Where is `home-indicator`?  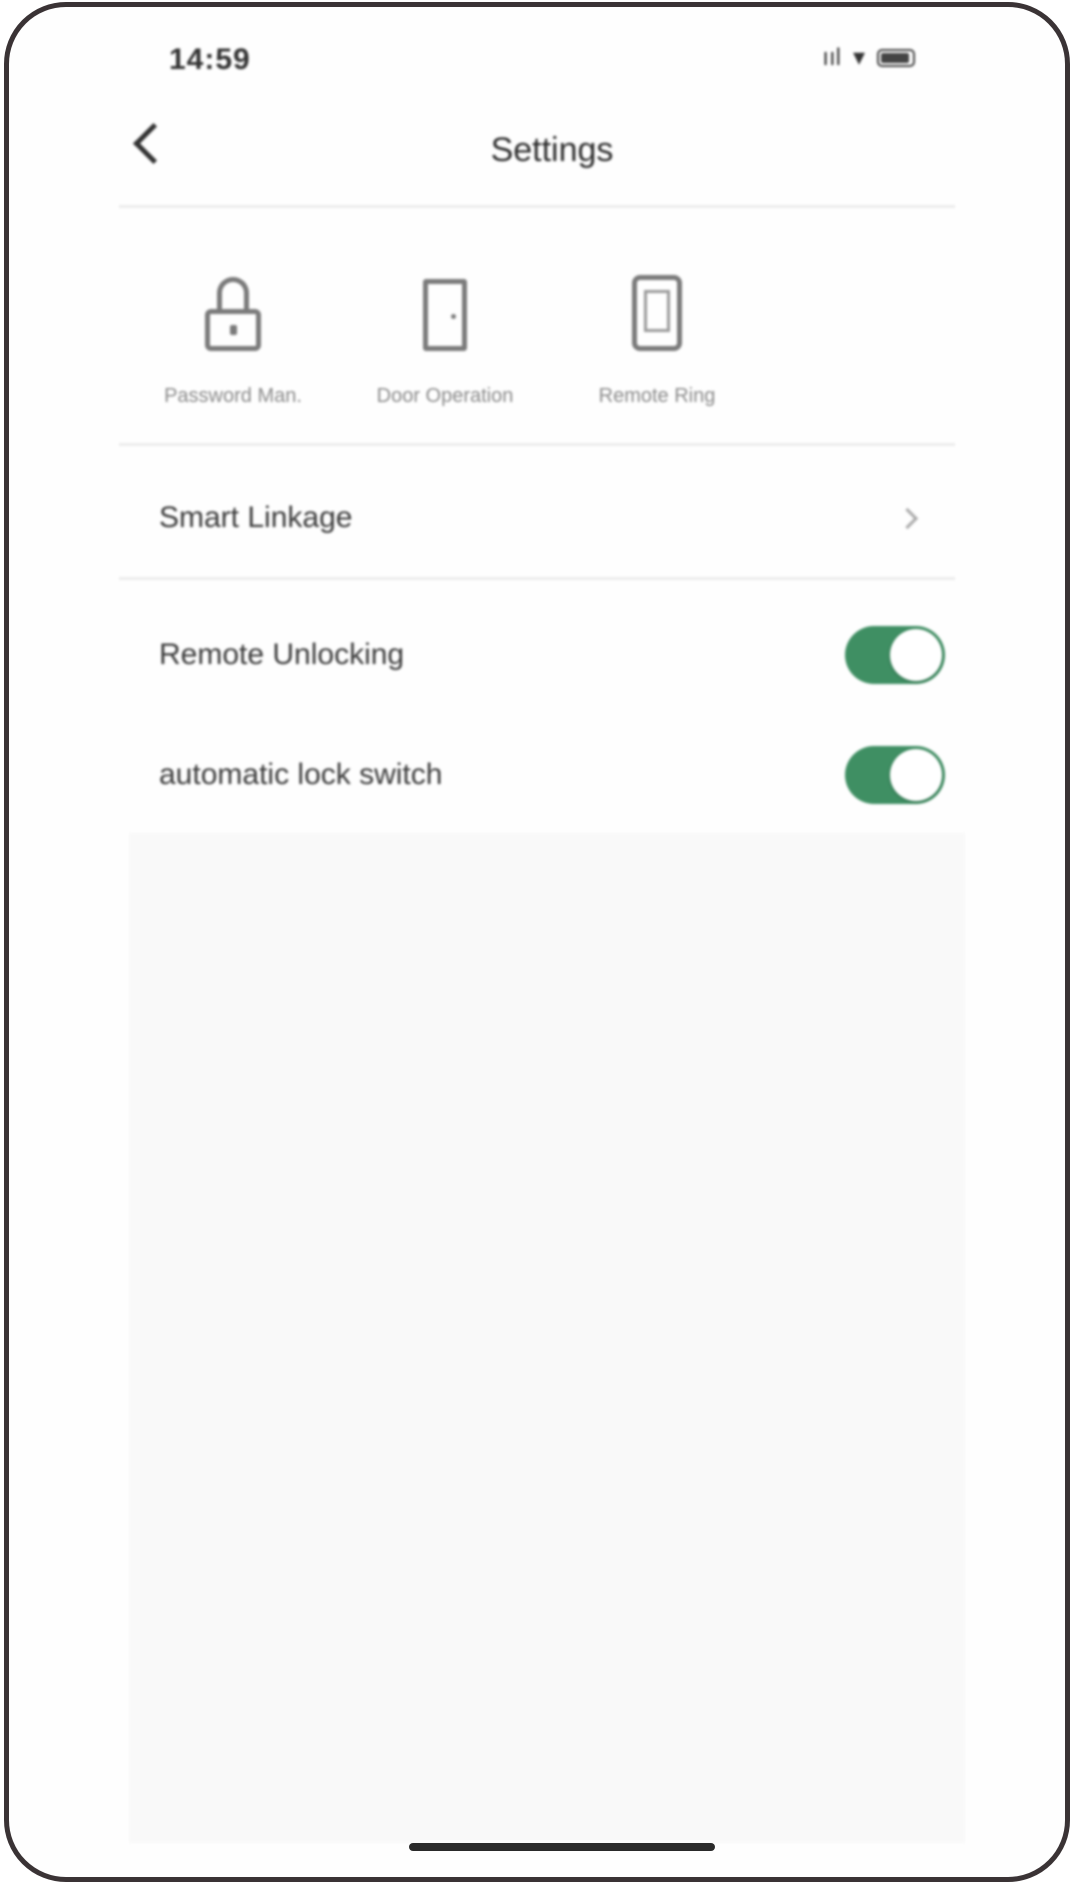
home-indicator is located at coordinates (562, 1847).